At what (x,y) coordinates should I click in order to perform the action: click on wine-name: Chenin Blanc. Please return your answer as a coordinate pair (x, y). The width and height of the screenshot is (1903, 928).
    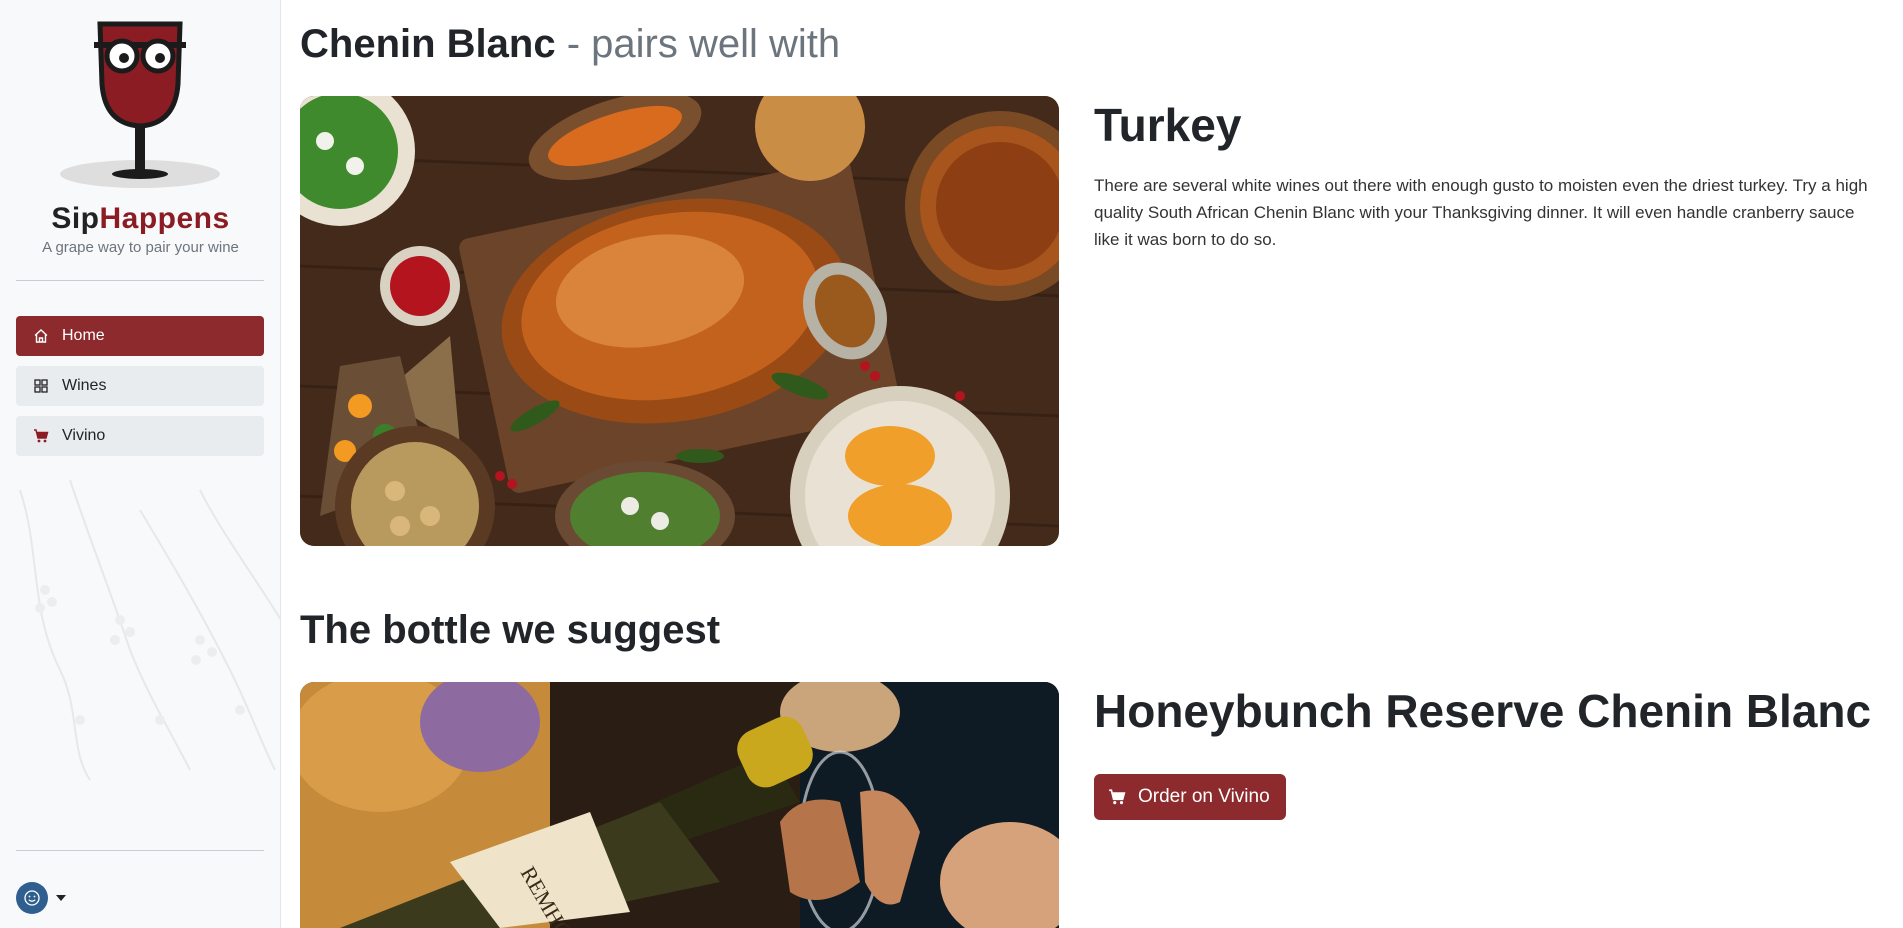
    Looking at the image, I should click on (428, 44).